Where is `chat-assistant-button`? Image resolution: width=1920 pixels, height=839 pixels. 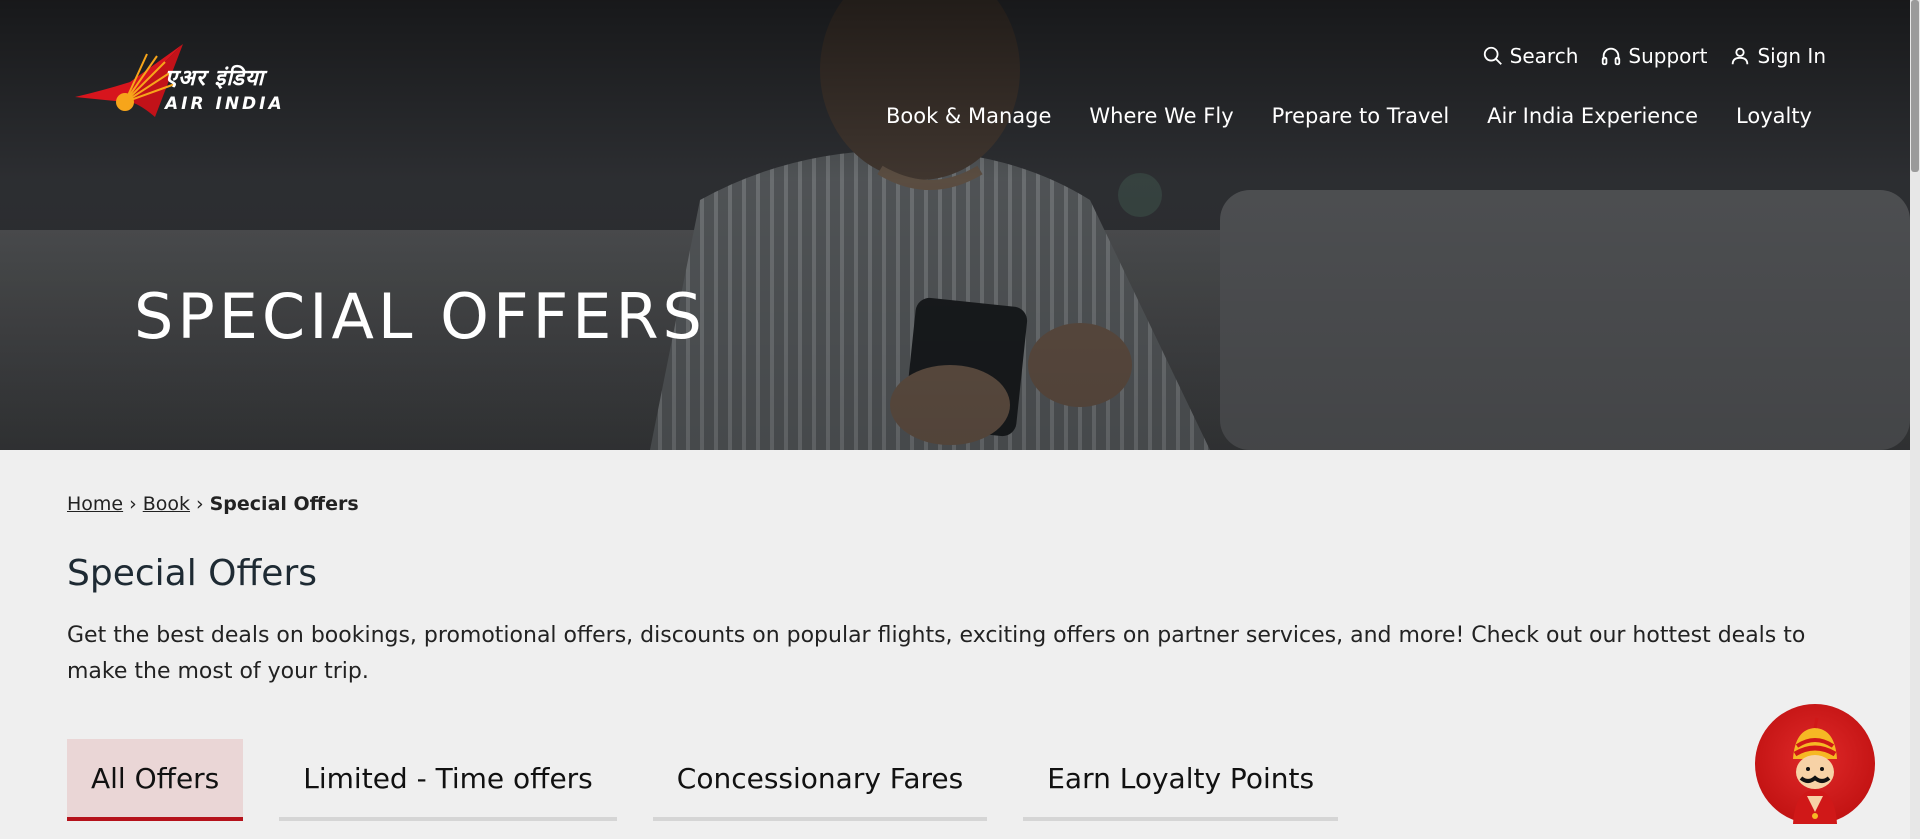
chat-assistant-button is located at coordinates (1815, 764).